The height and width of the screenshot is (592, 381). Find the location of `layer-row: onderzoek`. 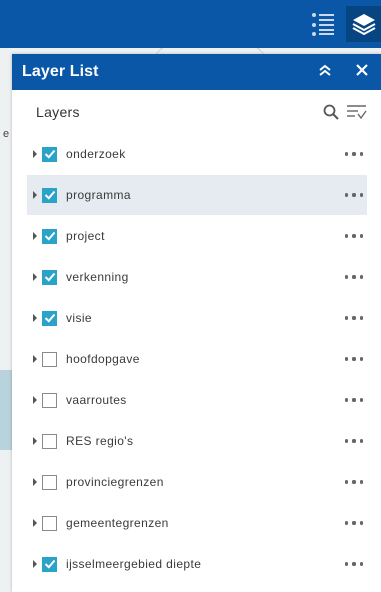

layer-row: onderzoek is located at coordinates (197, 154).